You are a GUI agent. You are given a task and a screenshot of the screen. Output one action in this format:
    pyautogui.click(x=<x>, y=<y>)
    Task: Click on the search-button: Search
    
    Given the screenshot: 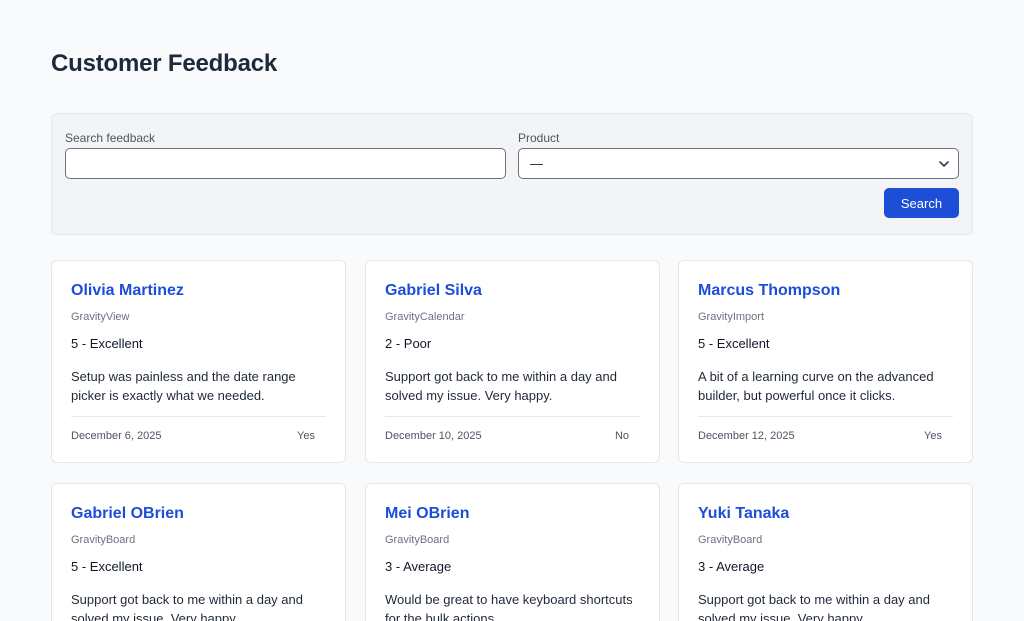 What is the action you would take?
    pyautogui.click(x=921, y=203)
    